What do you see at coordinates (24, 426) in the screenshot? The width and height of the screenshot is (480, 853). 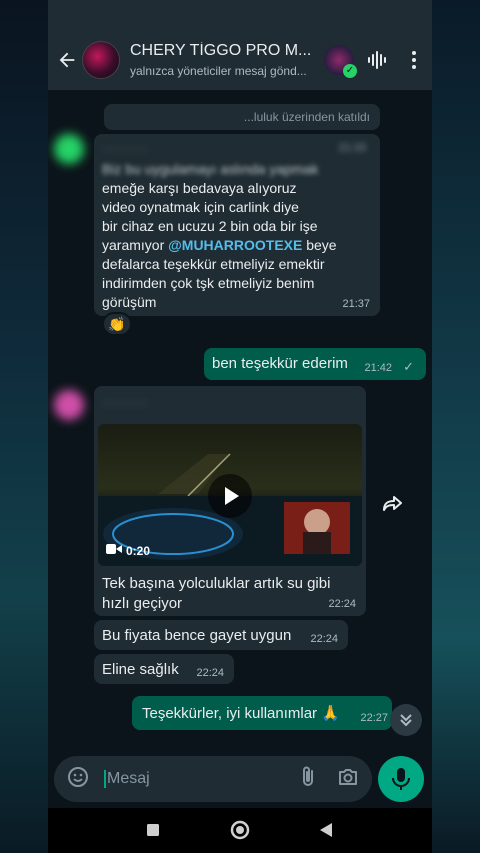 I see `background-left` at bounding box center [24, 426].